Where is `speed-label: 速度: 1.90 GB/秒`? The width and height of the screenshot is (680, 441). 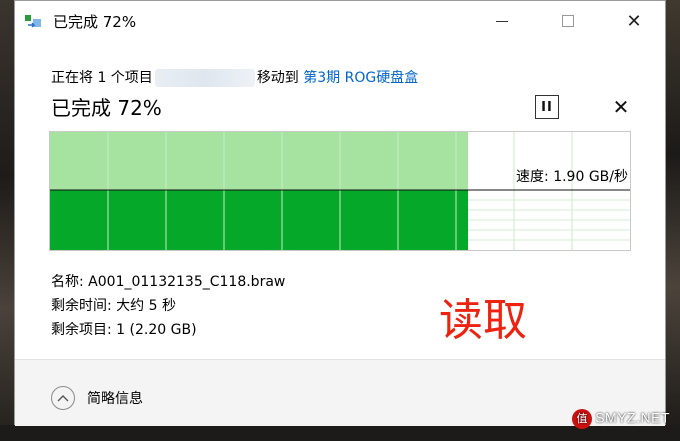
speed-label: 速度: 1.90 GB/秒 is located at coordinates (572, 177).